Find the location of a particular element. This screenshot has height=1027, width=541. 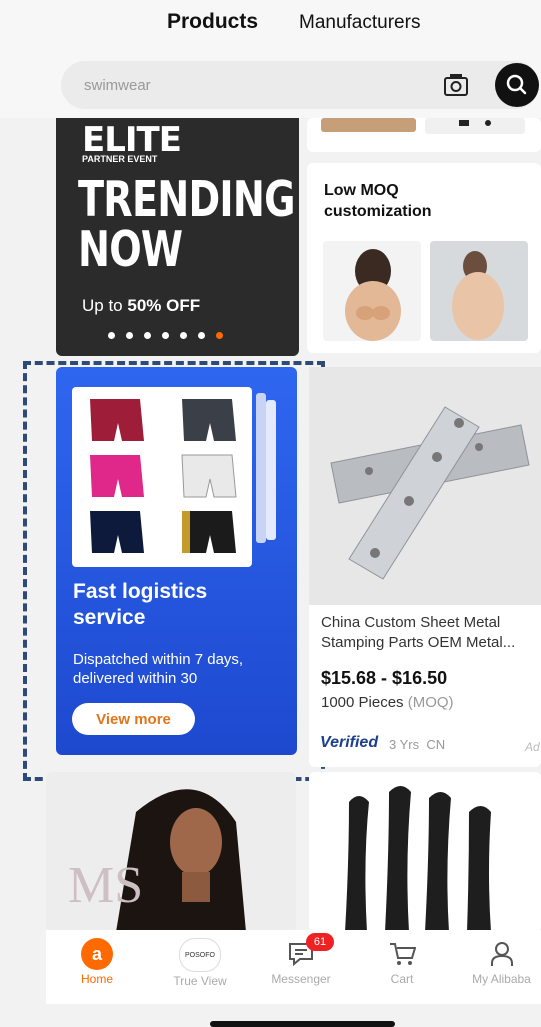

search-icon is located at coordinates (516, 84).